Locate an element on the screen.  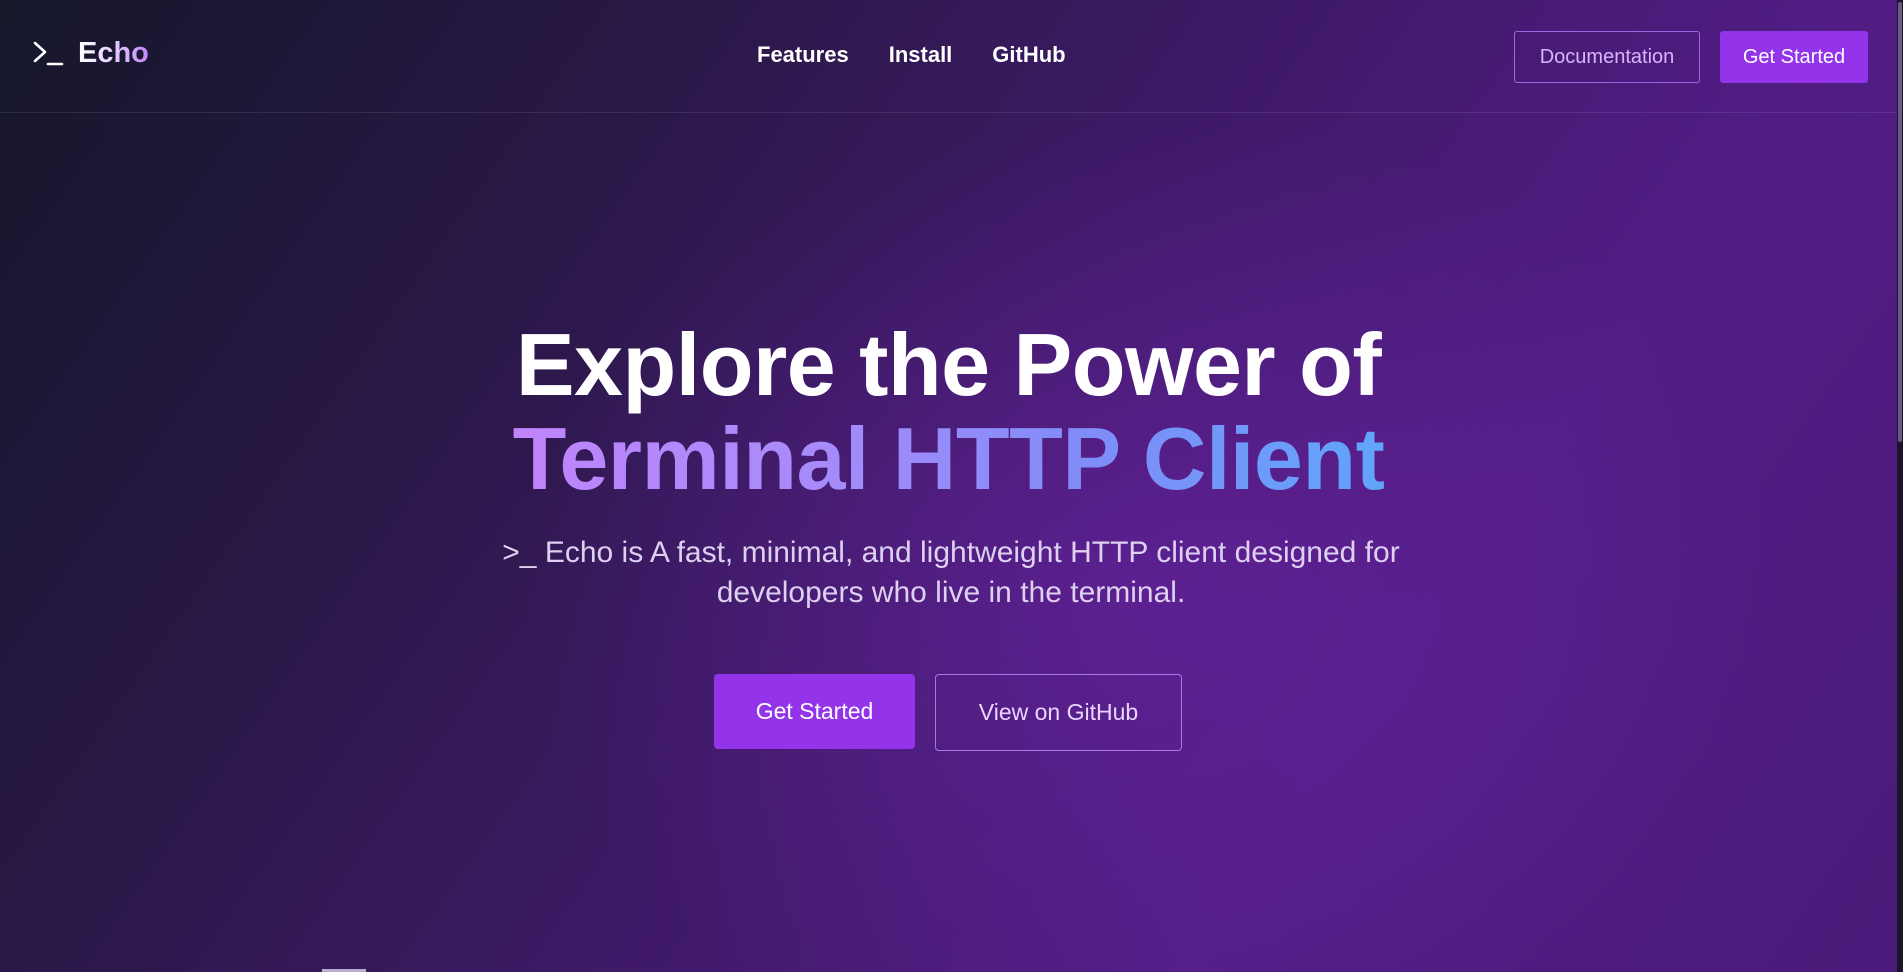
scrollbar is located at coordinates (1900, 486).